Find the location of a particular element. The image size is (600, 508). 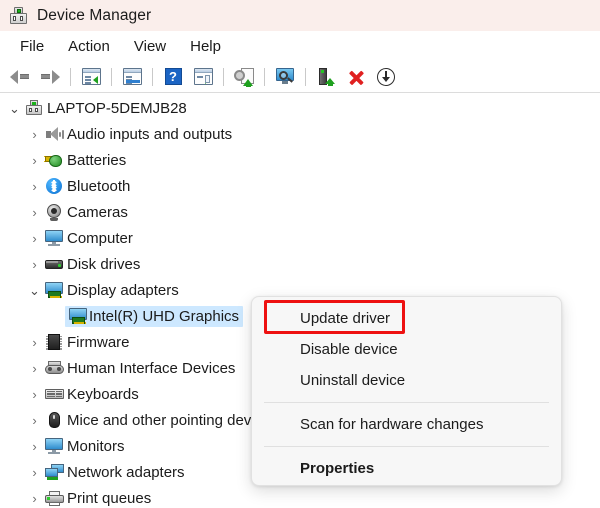

scan-for-hardware-changes-icon is located at coordinates (285, 76).